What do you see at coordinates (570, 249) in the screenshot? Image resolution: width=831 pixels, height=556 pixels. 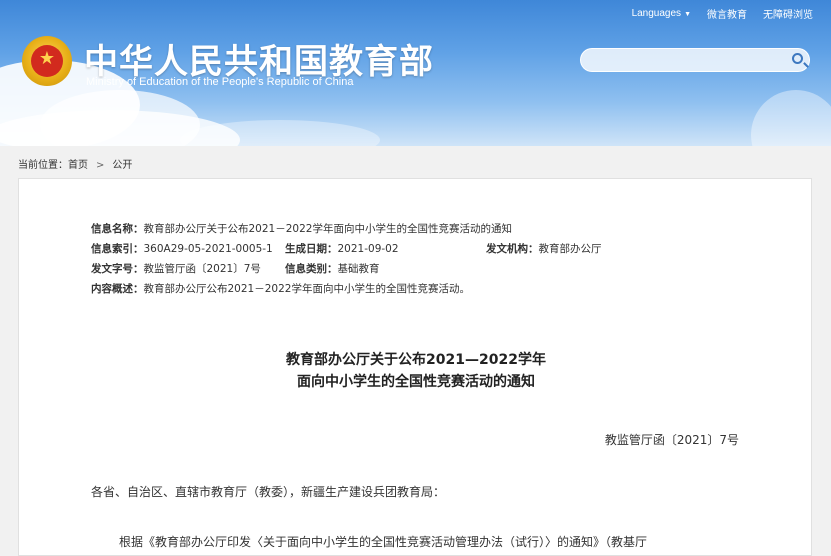 I see `meta-org-value: 教育部办公厅` at bounding box center [570, 249].